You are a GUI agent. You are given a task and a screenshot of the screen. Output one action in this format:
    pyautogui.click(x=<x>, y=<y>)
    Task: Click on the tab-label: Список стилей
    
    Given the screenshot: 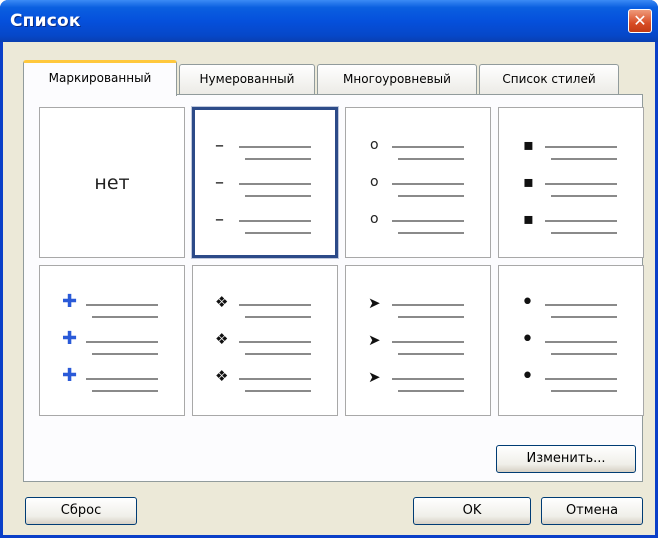 What is the action you would take?
    pyautogui.click(x=549, y=79)
    